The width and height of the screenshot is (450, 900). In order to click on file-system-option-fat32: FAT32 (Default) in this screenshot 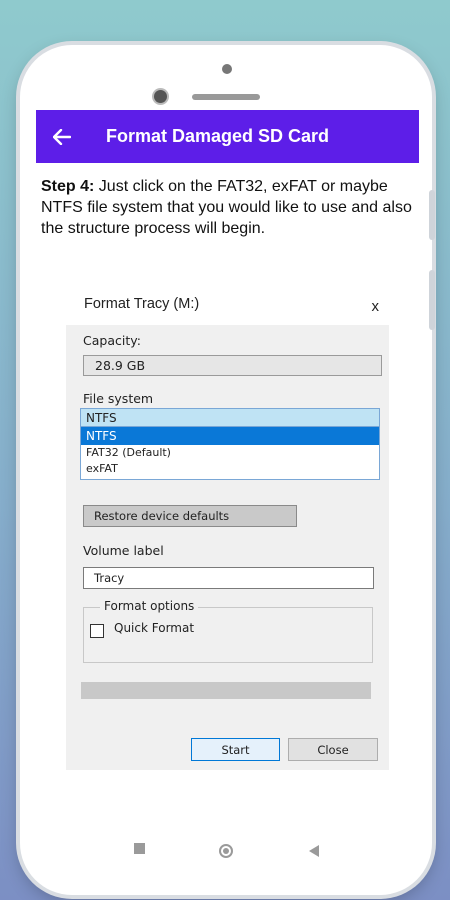, I will do `click(230, 453)`.